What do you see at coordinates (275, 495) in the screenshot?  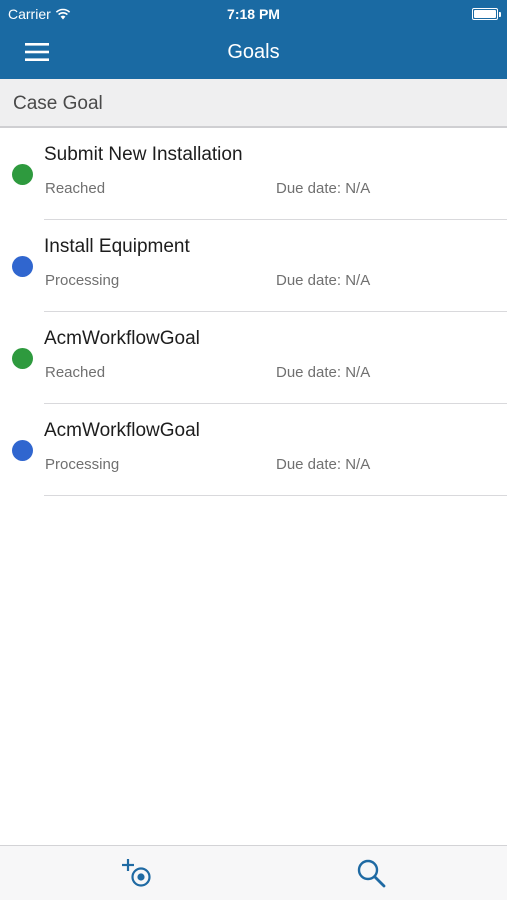 I see `divider` at bounding box center [275, 495].